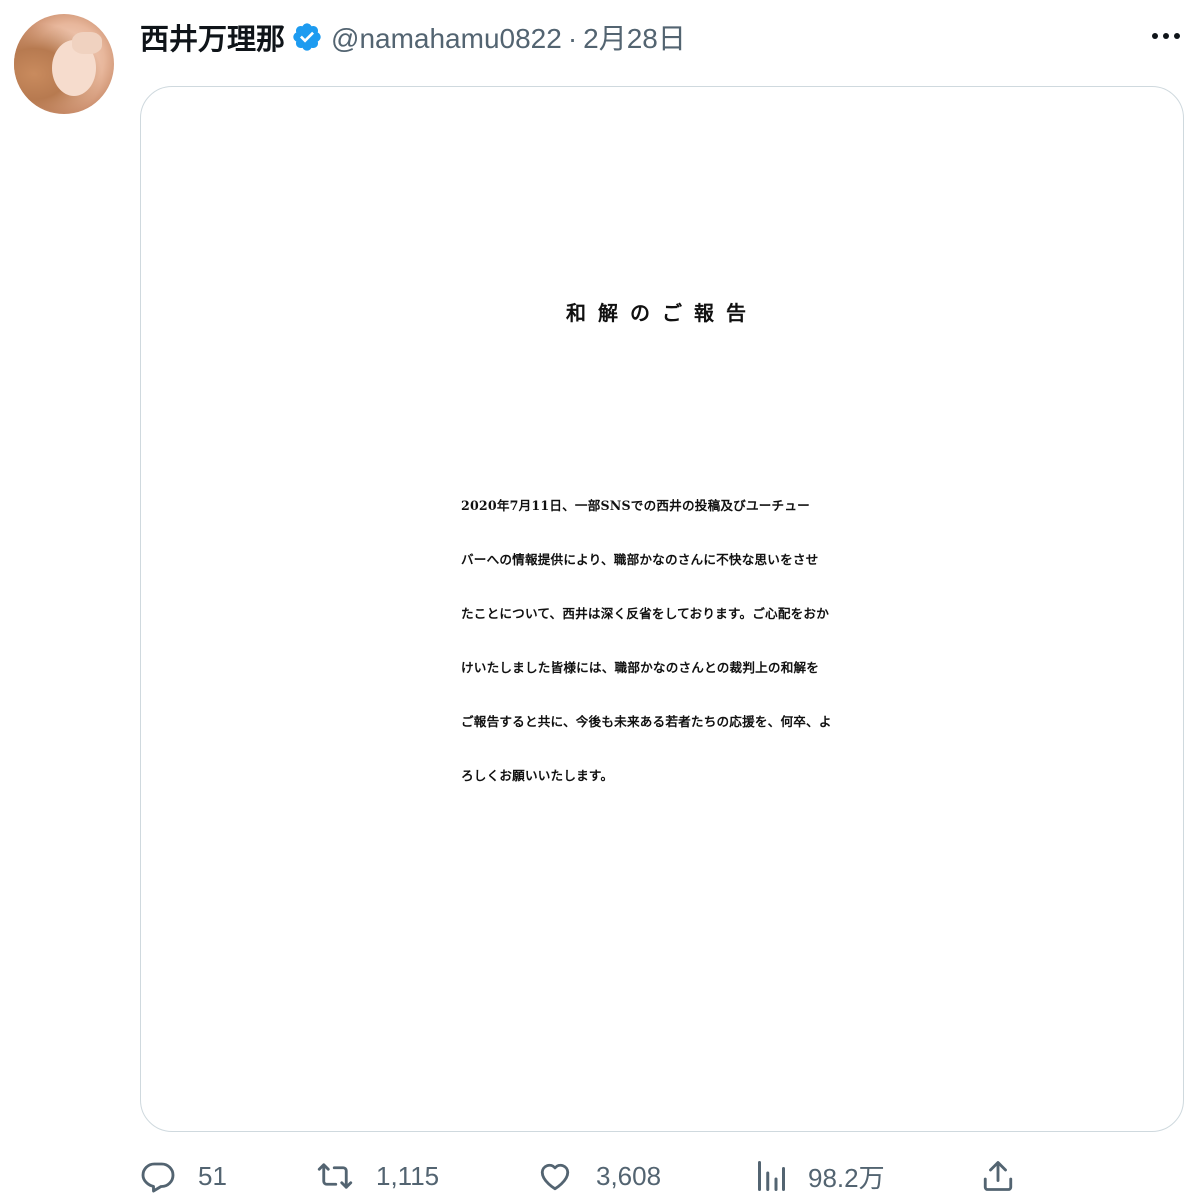 The image size is (1200, 1200). I want to click on like-count: 3,608, so click(629, 1175).